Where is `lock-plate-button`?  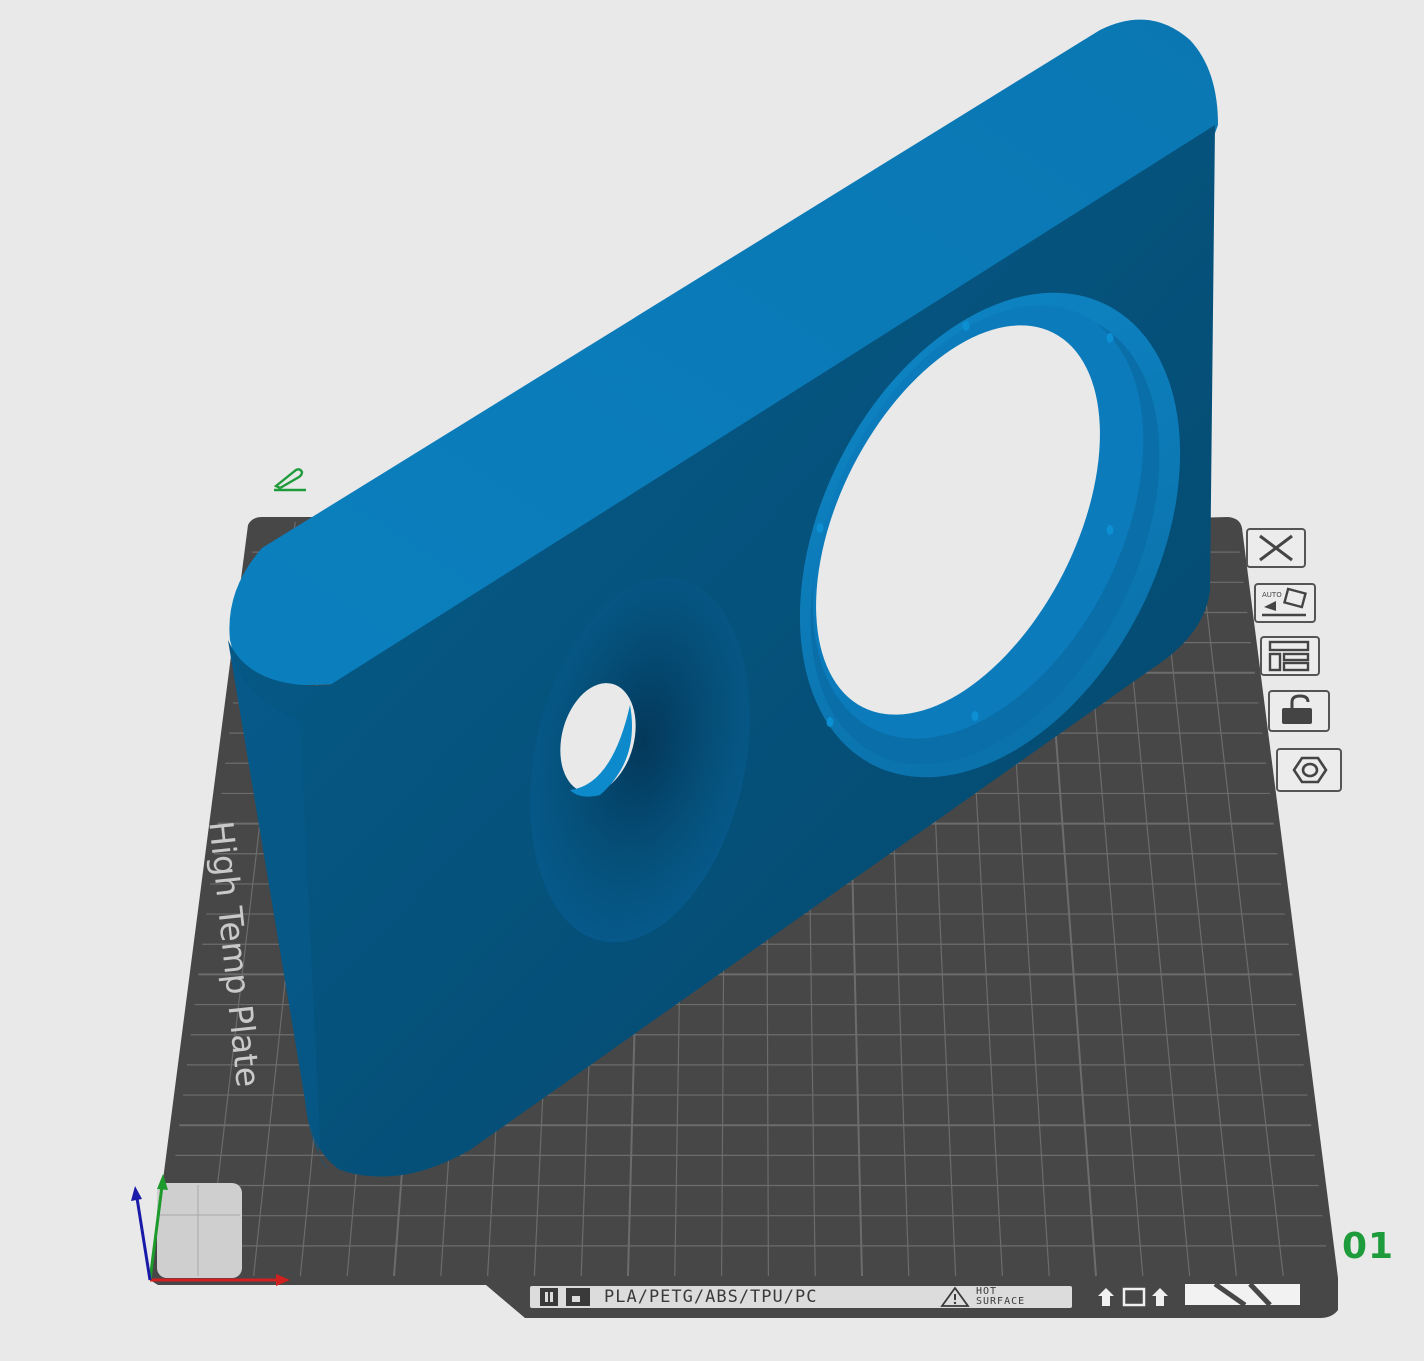
lock-plate-button is located at coordinates (1299, 711).